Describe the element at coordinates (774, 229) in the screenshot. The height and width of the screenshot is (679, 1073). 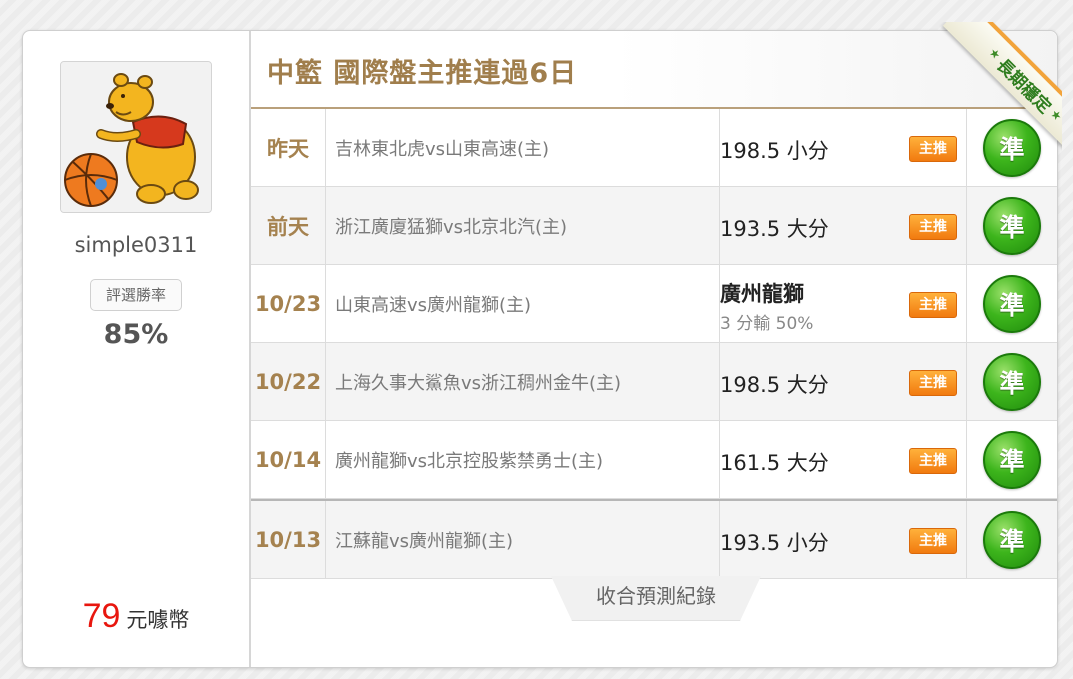
I see `prediction-pick: 193.5 大分` at that location.